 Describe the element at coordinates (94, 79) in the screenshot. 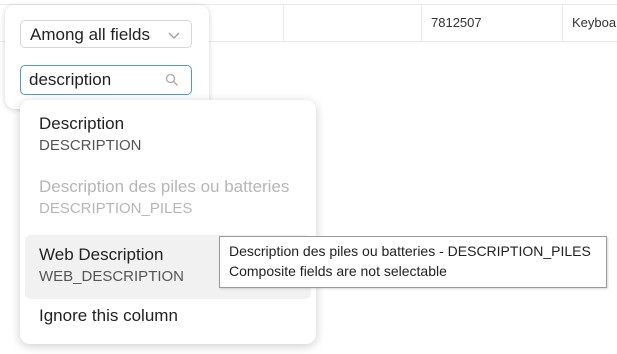

I see `field-search-input` at that location.